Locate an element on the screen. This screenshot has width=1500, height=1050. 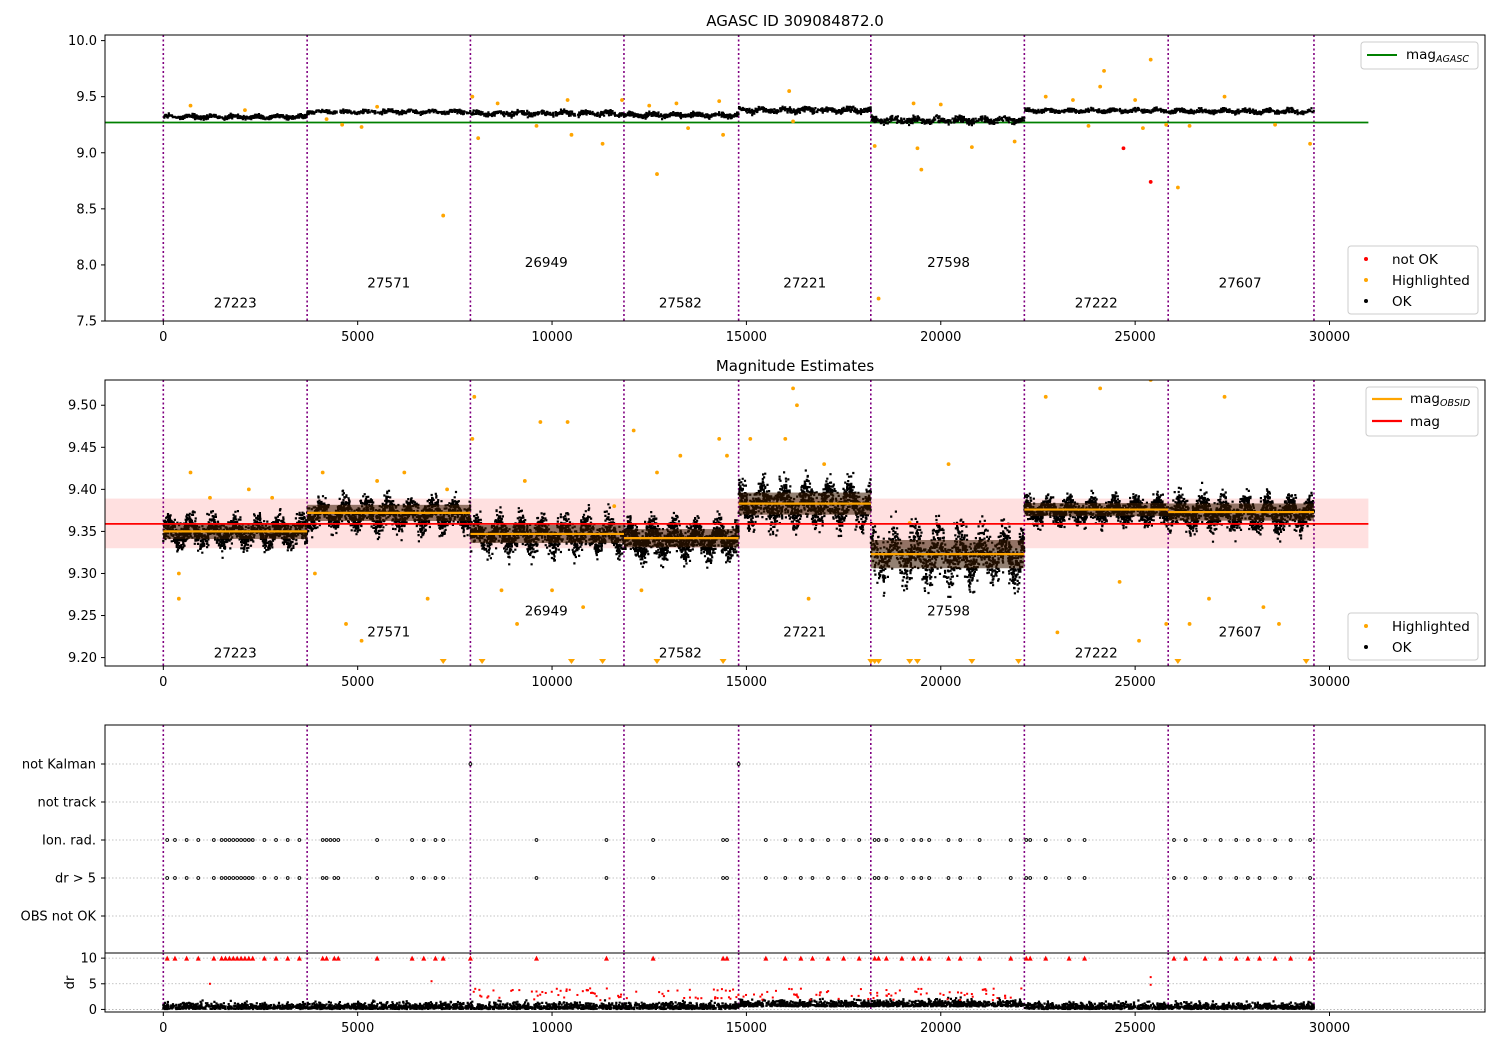
flag-label: not Kalman is located at coordinates (59, 765).